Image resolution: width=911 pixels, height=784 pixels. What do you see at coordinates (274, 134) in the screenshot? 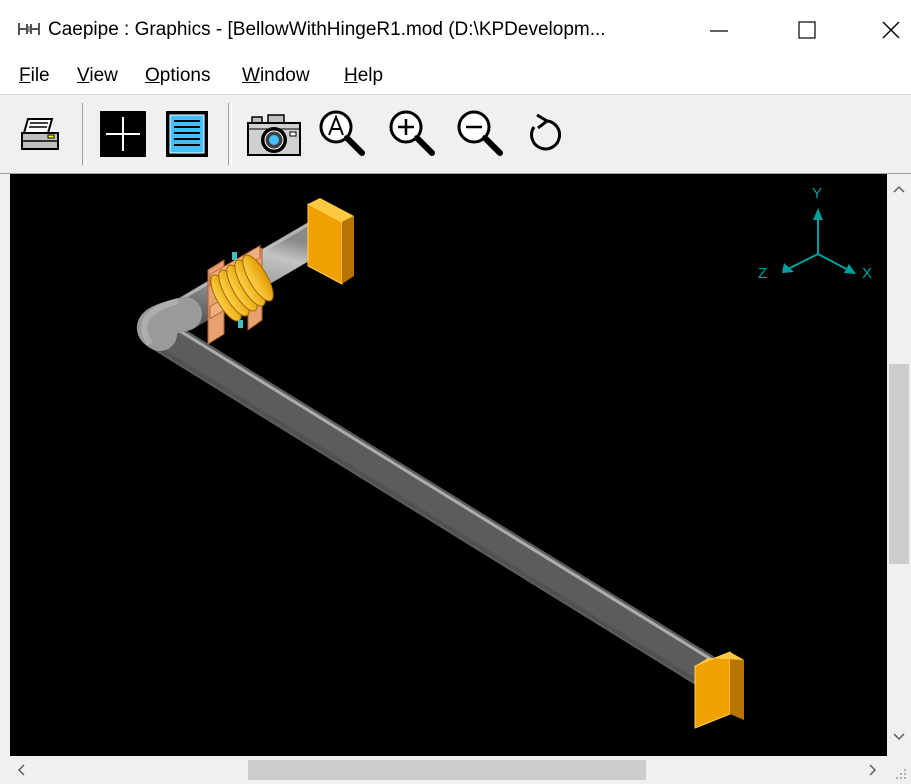
I see `camera-icon` at bounding box center [274, 134].